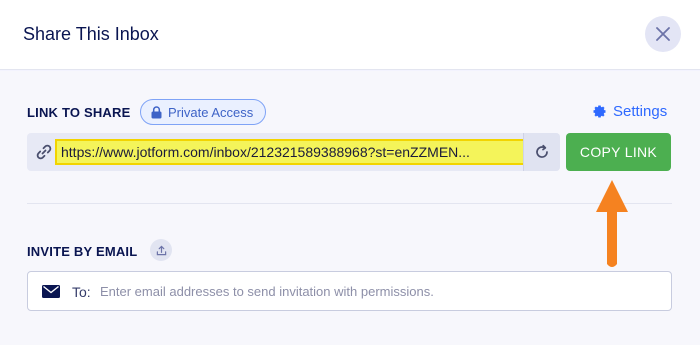 The image size is (700, 345). What do you see at coordinates (156, 111) in the screenshot?
I see `lock-icon` at bounding box center [156, 111].